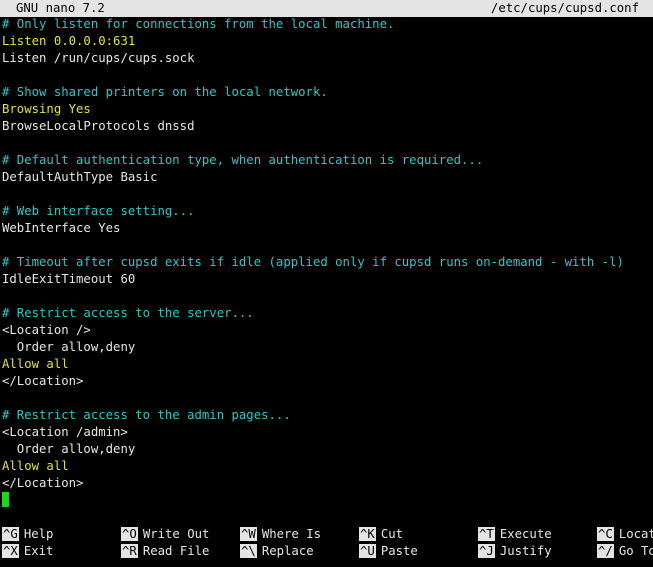 This screenshot has height=567, width=653. I want to click on shortcut-exit: ^X Exit, so click(27, 551).